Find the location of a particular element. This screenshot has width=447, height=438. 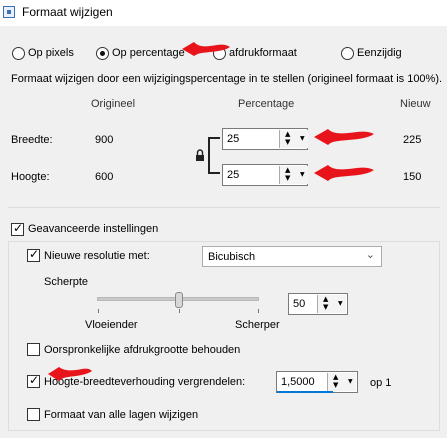

height-new-value: 150 is located at coordinates (412, 177).